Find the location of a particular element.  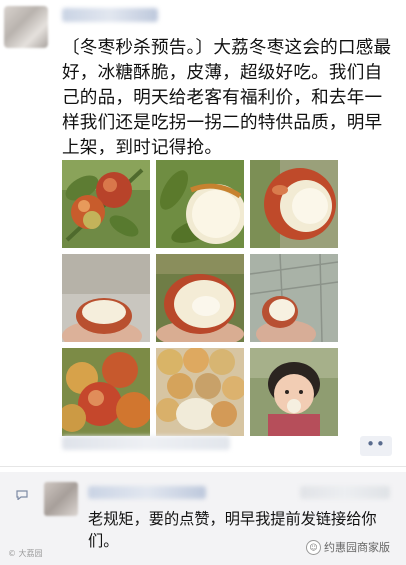

poster-name is located at coordinates (110, 15).